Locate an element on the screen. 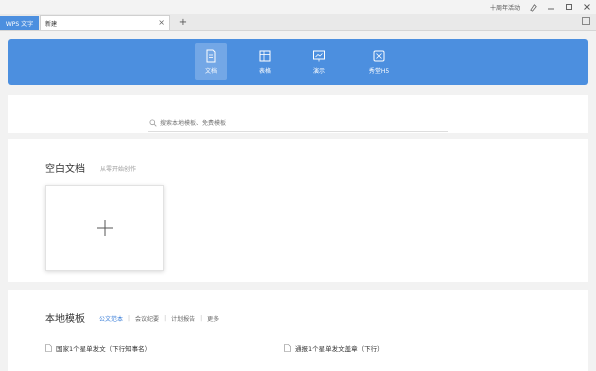 This screenshot has height=371, width=596. template-category-tabs: 公文范本 | 会议纪要 | 计划报告 | 更多 is located at coordinates (159, 318).